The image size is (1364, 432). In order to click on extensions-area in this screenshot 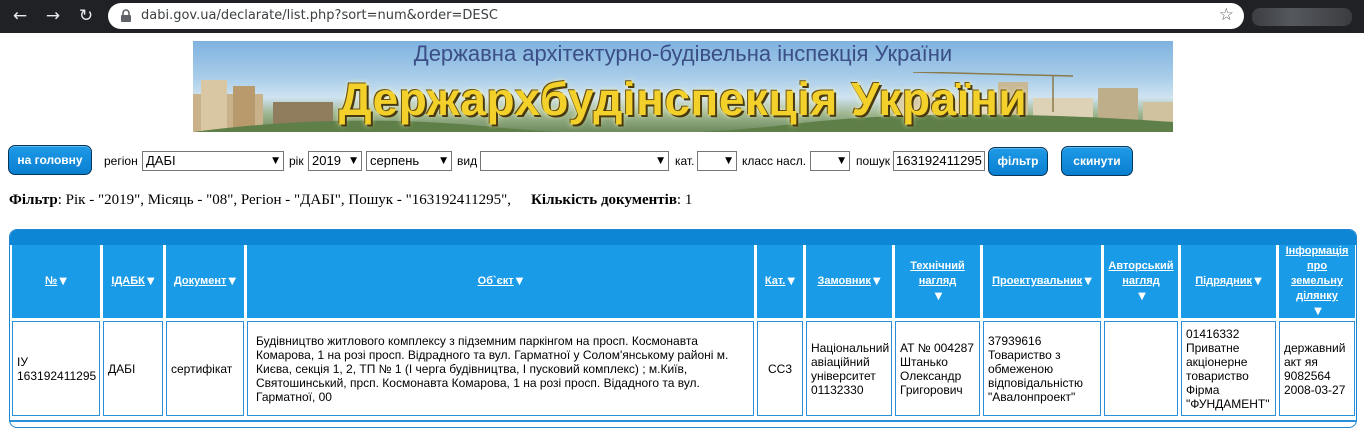, I will do `click(1302, 17)`.